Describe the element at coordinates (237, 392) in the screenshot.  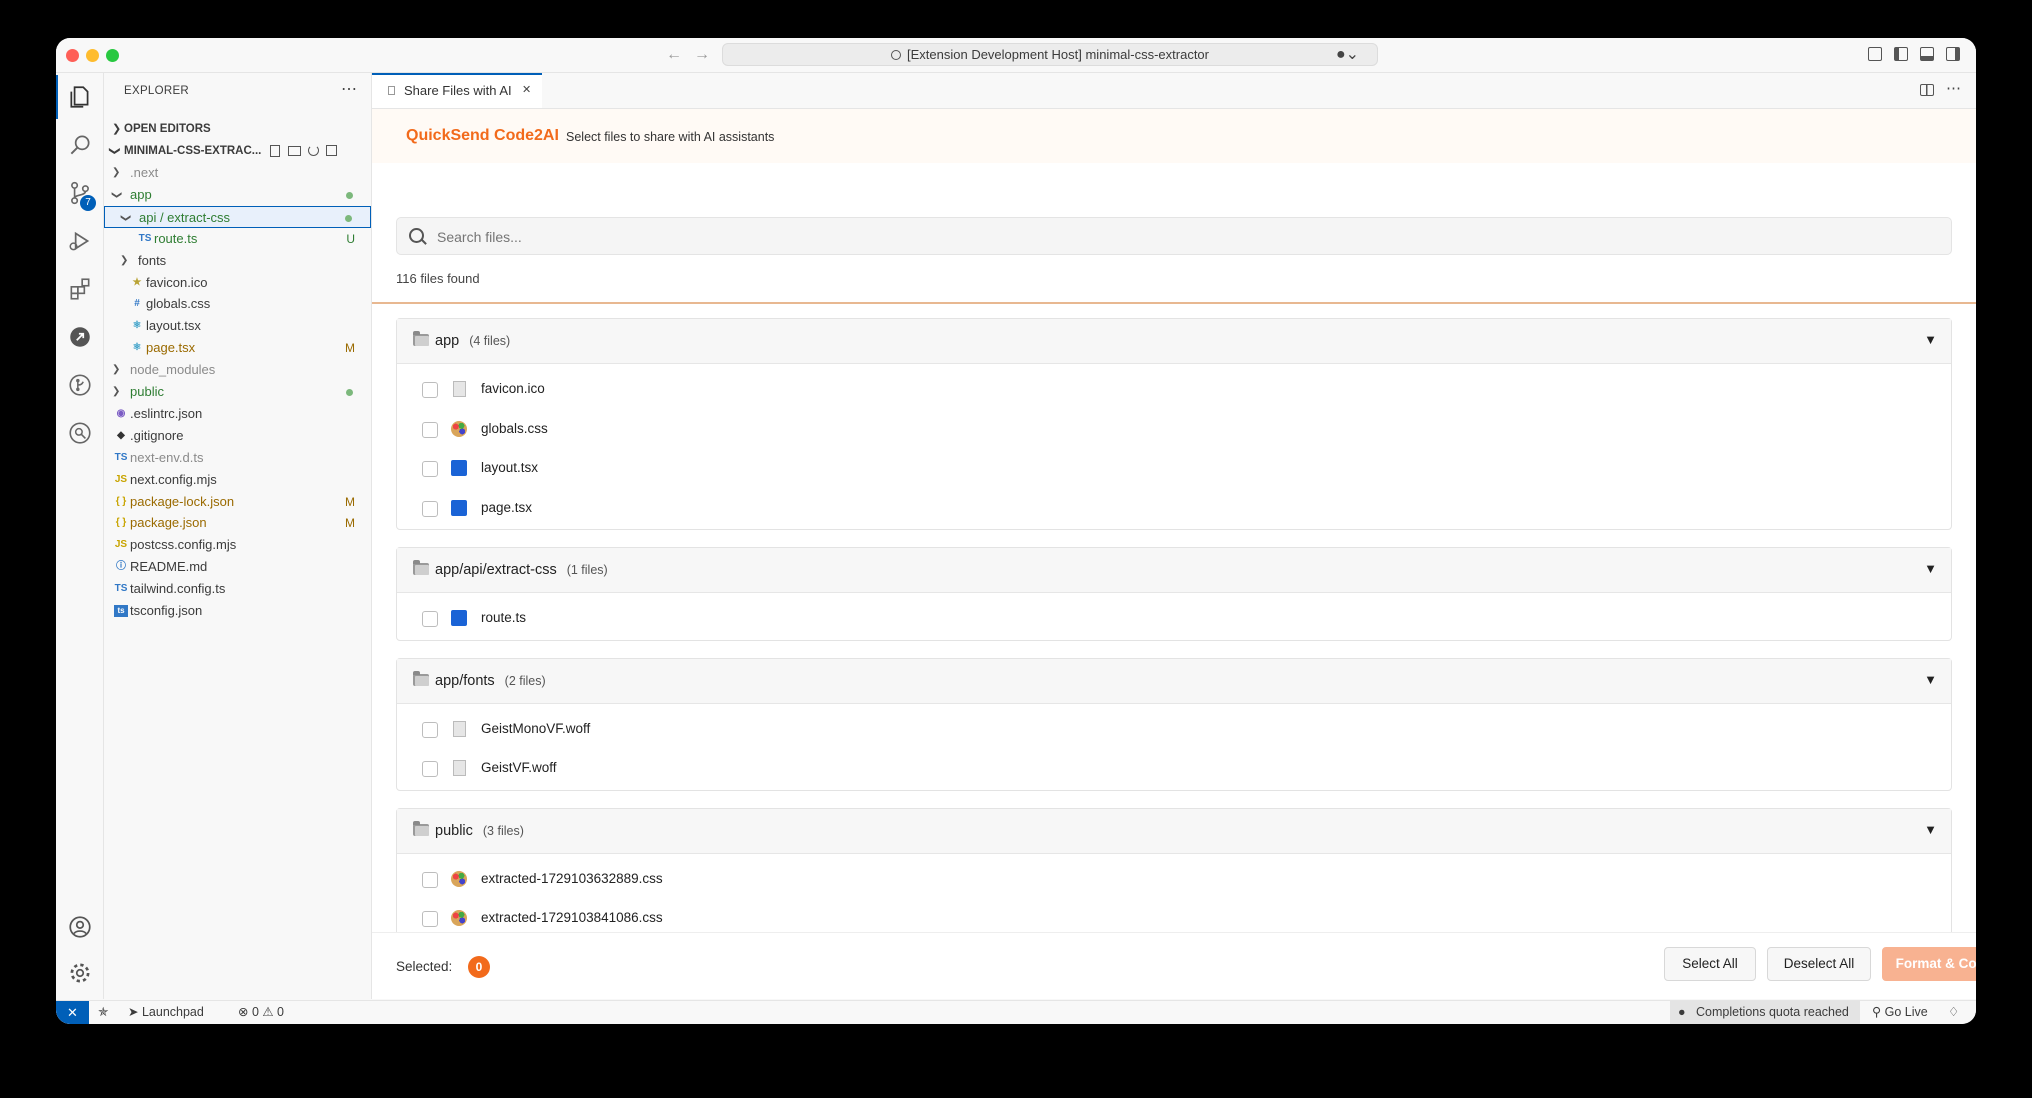
I see `tree-item: ❯ public` at that location.